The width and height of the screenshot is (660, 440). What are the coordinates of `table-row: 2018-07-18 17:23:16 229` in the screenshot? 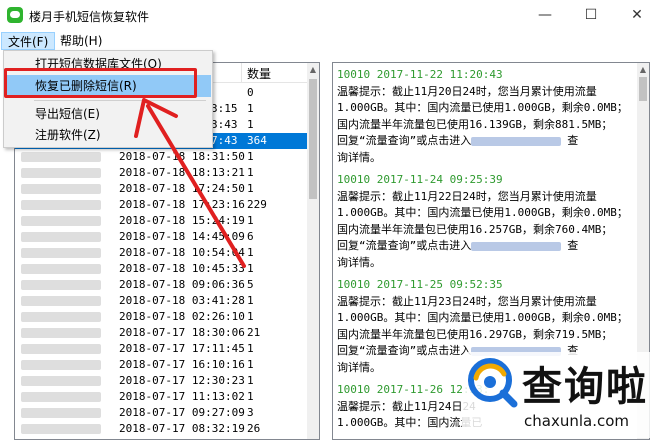 It's located at (163, 205).